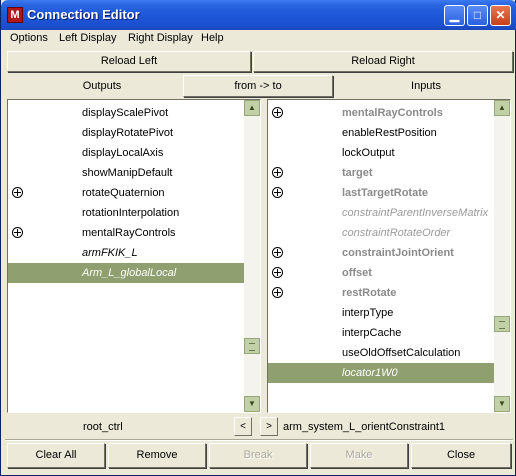 This screenshot has height=476, width=516. What do you see at coordinates (368, 313) in the screenshot?
I see `list-item-label: interpType` at bounding box center [368, 313].